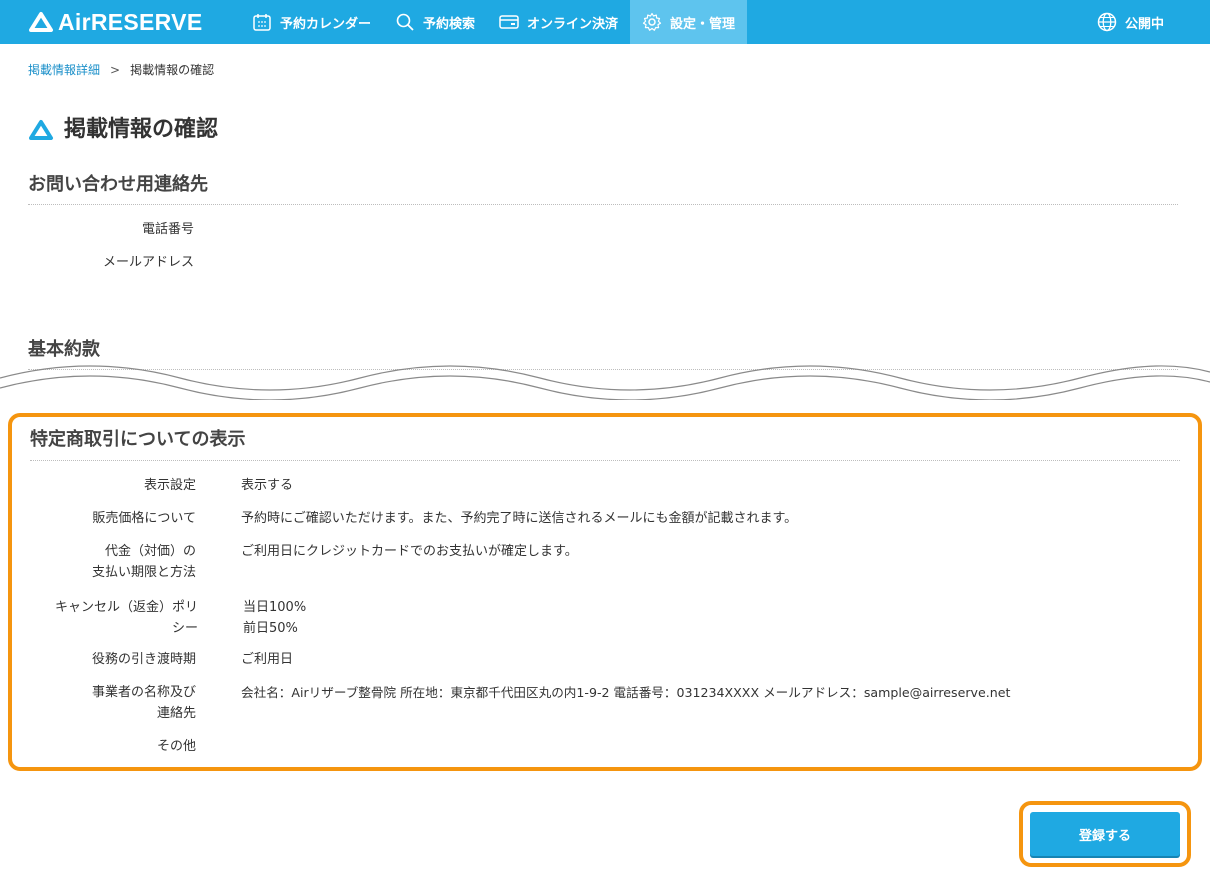  I want to click on nav-label: 予約検索, so click(449, 24).